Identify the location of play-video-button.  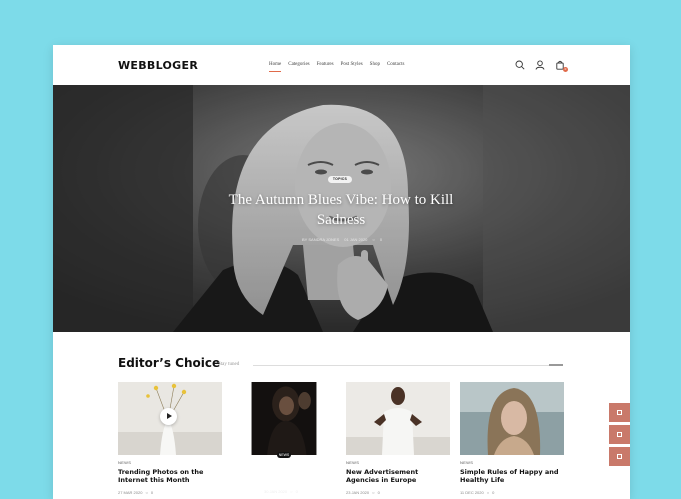
(168, 416).